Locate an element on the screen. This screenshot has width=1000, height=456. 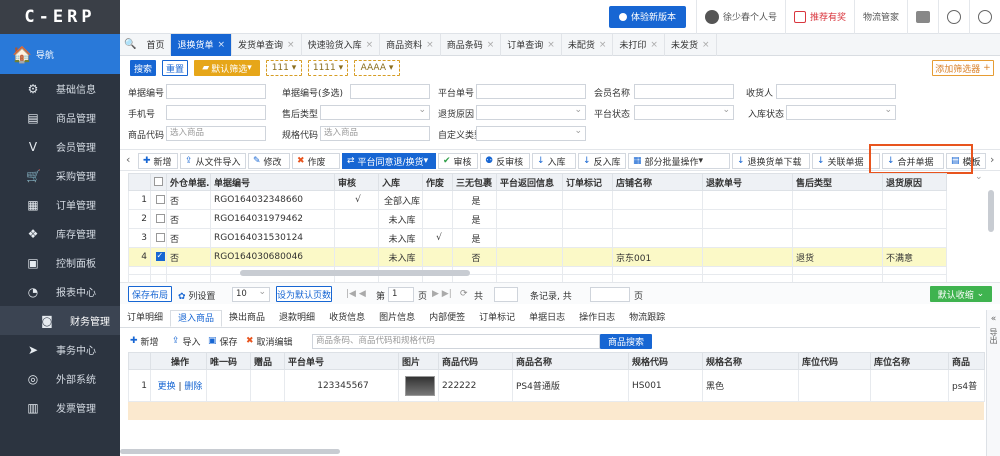
save-layout-button: 保存布局 is located at coordinates (150, 294).